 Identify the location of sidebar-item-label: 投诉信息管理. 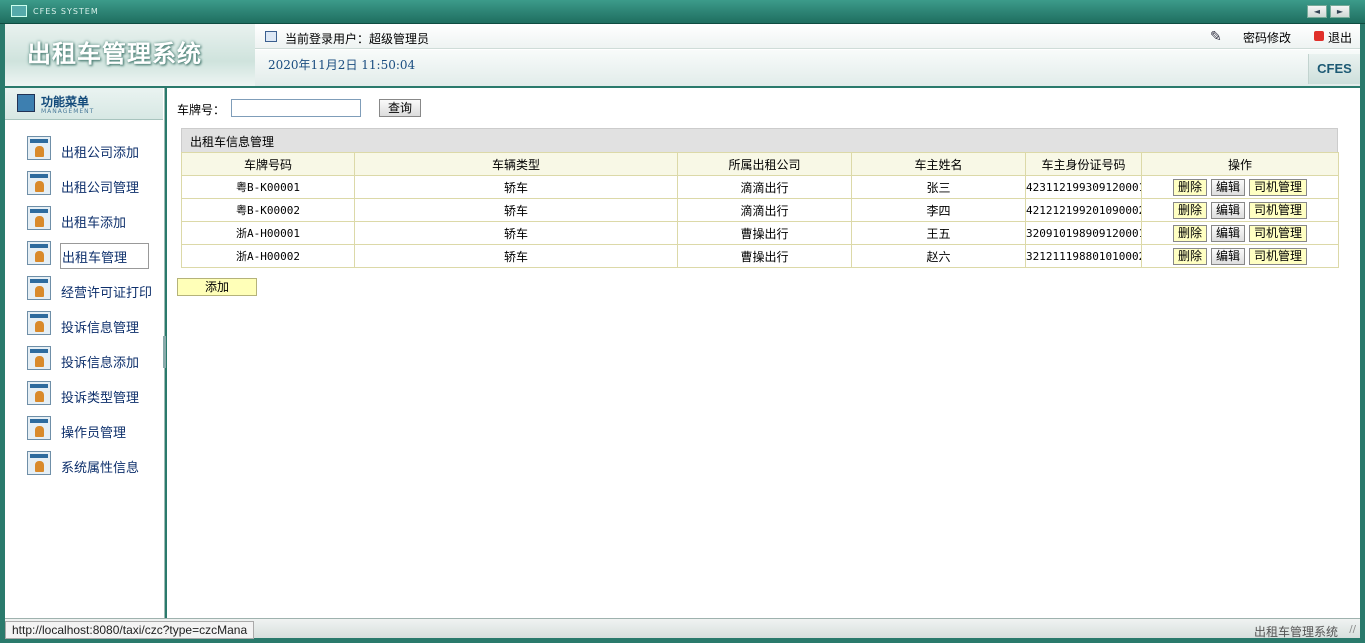
(100, 328).